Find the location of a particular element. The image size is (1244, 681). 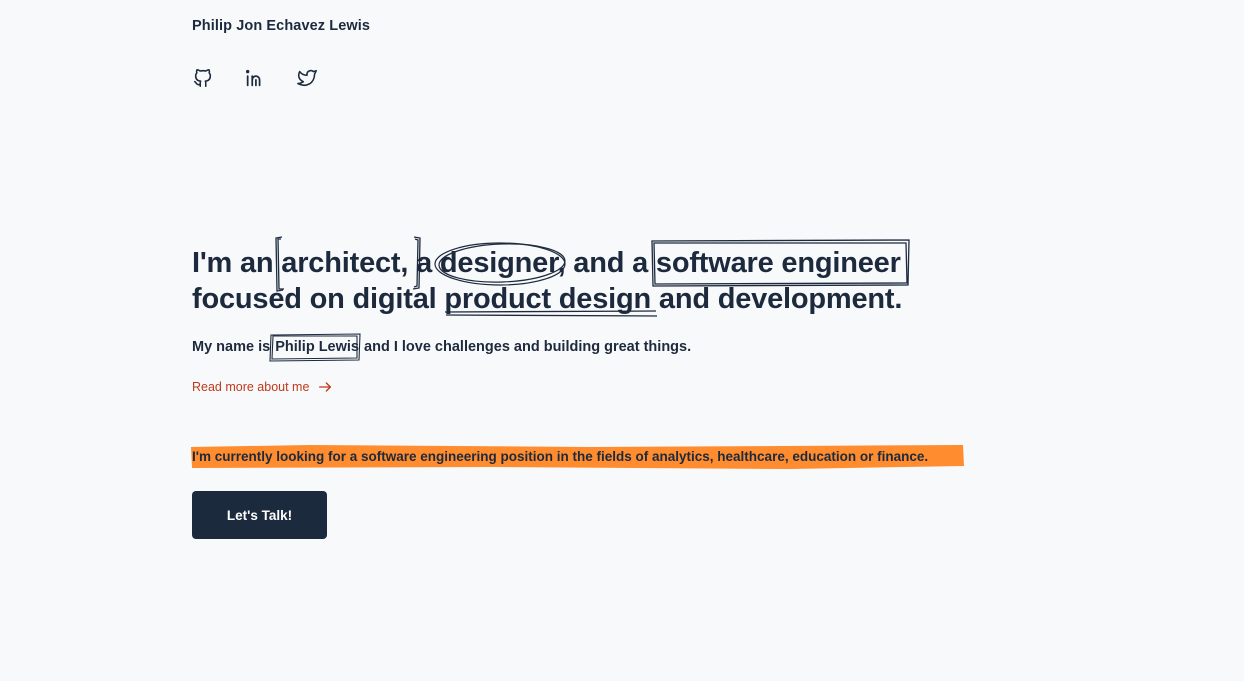

twitter-icon is located at coordinates (307, 78).